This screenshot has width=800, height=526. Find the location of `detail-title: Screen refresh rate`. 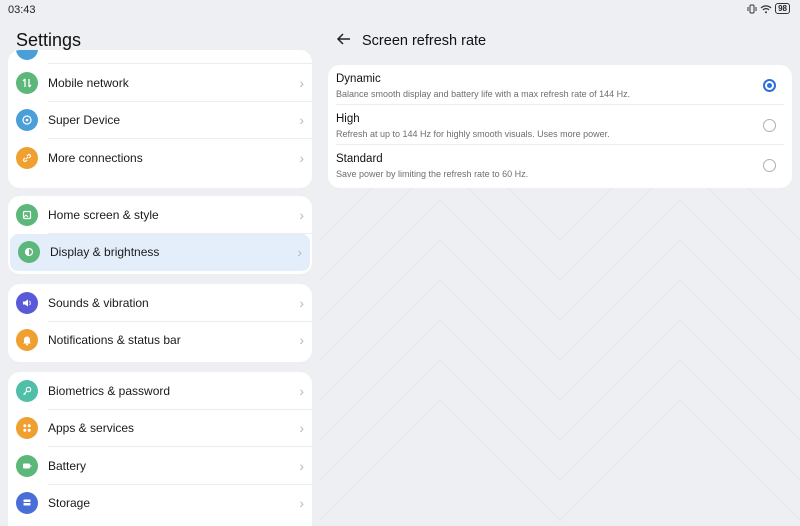

detail-title: Screen refresh rate is located at coordinates (424, 41).